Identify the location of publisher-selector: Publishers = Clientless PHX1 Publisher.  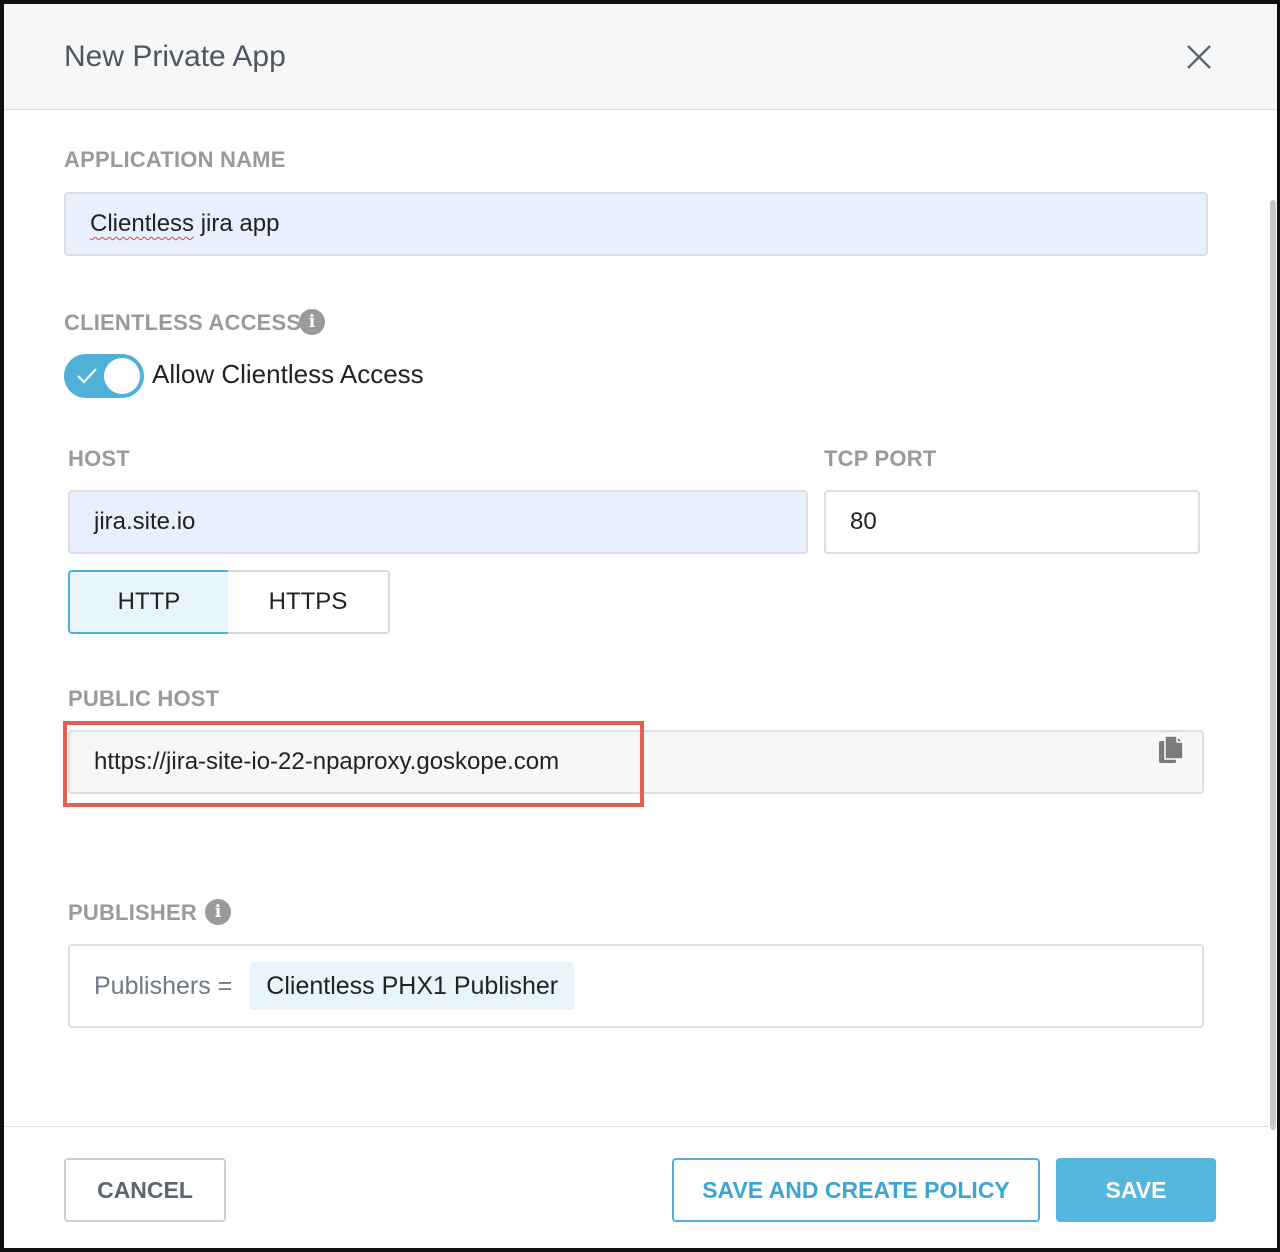
(636, 986).